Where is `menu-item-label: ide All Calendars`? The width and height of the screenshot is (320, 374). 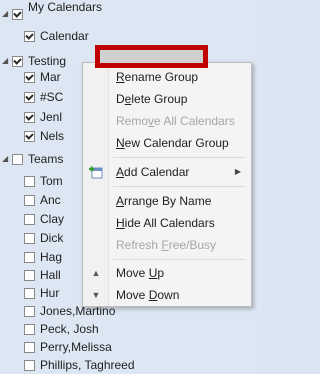 menu-item-label: ide All Calendars is located at coordinates (169, 223).